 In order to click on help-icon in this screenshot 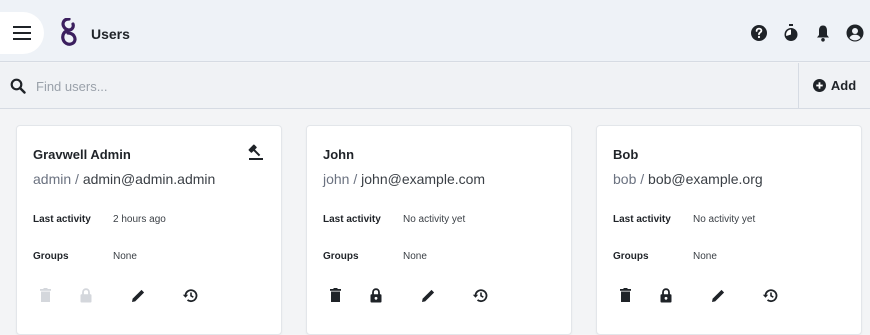, I will do `click(759, 33)`.